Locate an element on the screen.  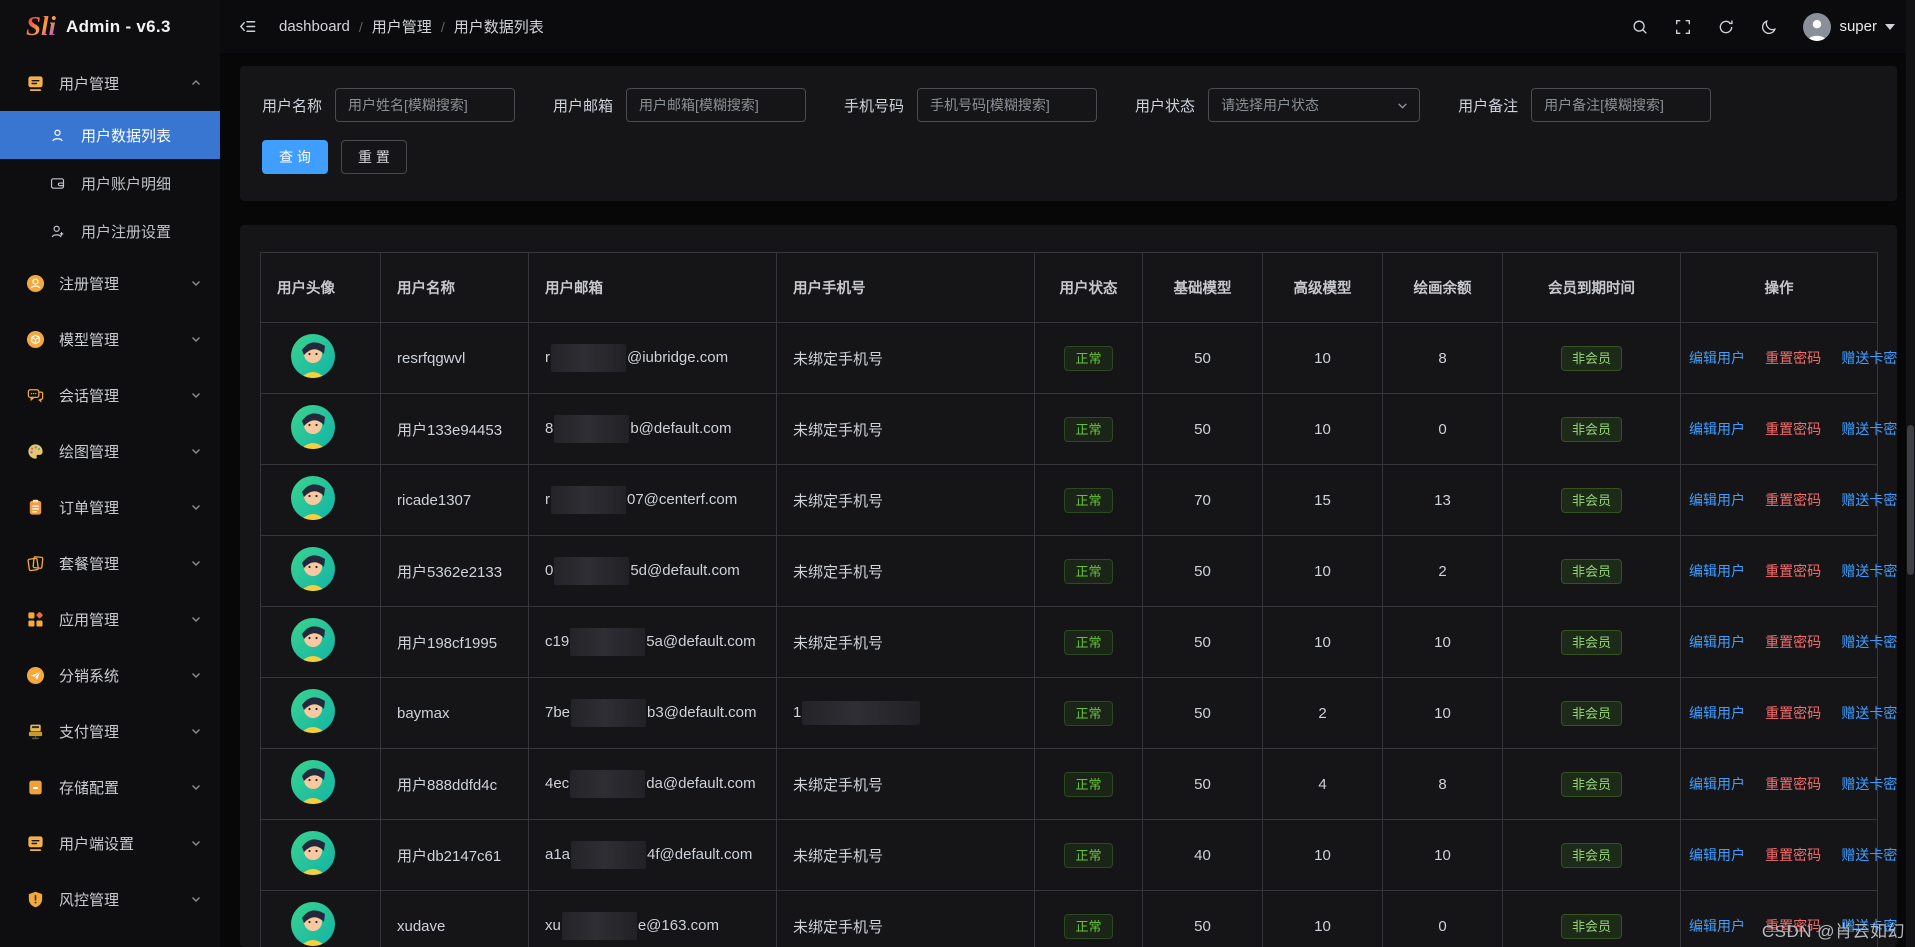
sidebar-item-user-data-list: 用户数据列表 is located at coordinates (110, 135).